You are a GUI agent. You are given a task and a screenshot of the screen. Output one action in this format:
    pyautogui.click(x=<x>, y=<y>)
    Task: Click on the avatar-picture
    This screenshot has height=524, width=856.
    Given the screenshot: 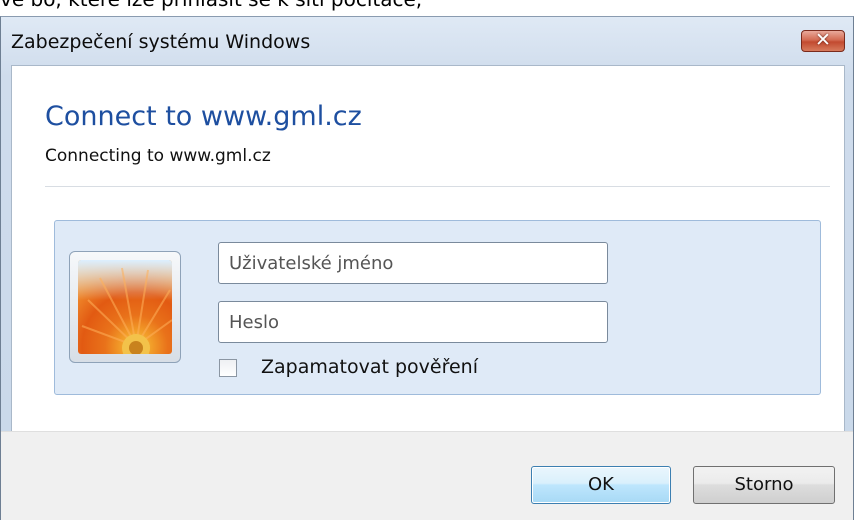 What is the action you would take?
    pyautogui.click(x=125, y=307)
    